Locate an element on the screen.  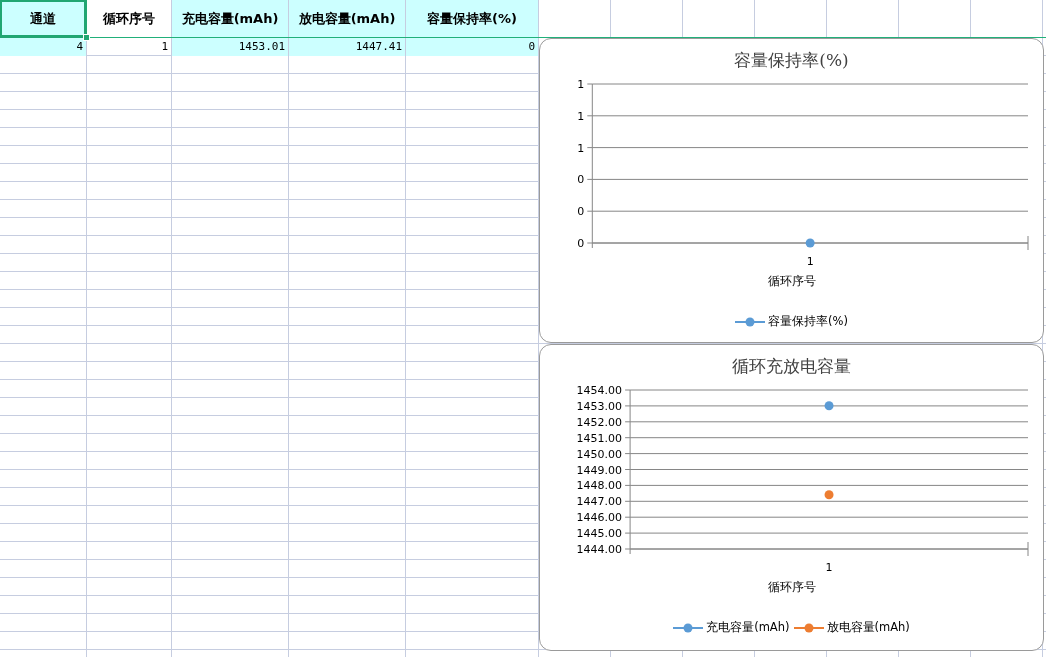
y-tick-label: 1450.00 is located at coordinates (599, 454).